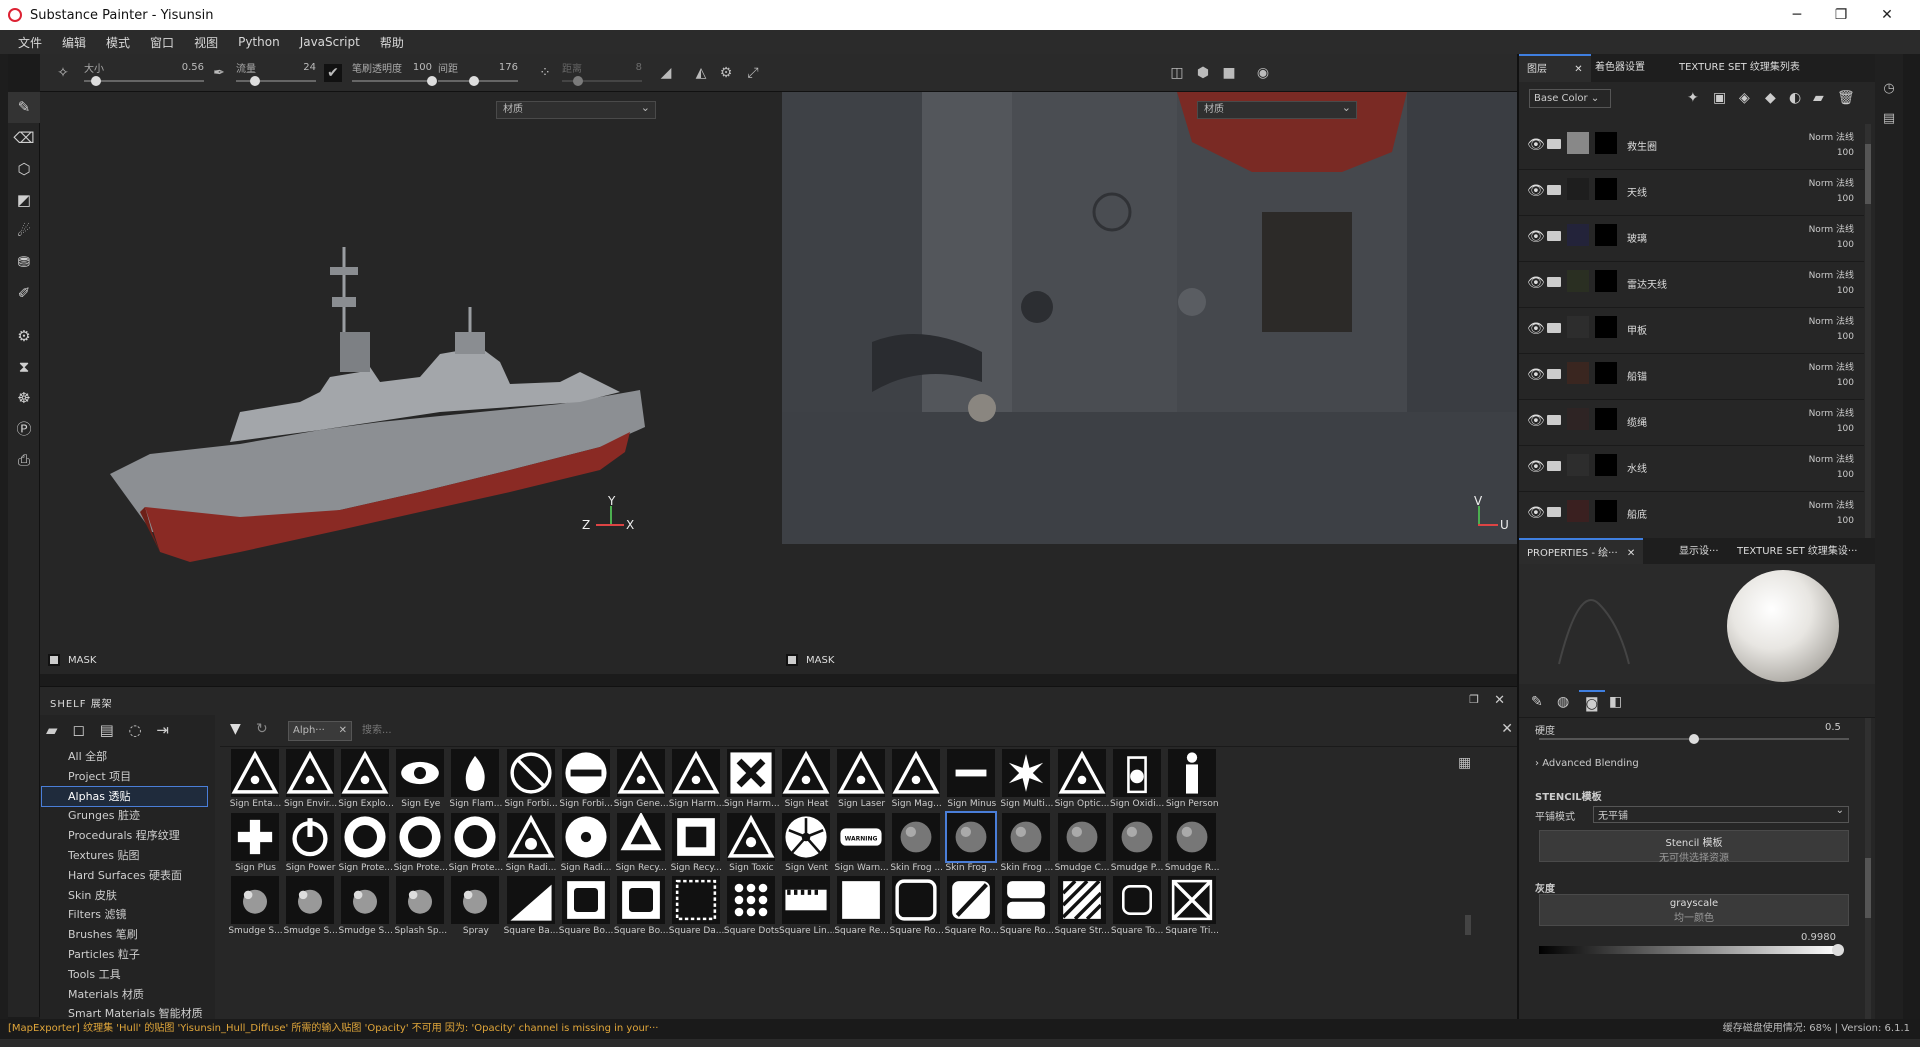  What do you see at coordinates (127, 876) in the screenshot?
I see `shelf-category: Hard Surfaces 硬表面` at bounding box center [127, 876].